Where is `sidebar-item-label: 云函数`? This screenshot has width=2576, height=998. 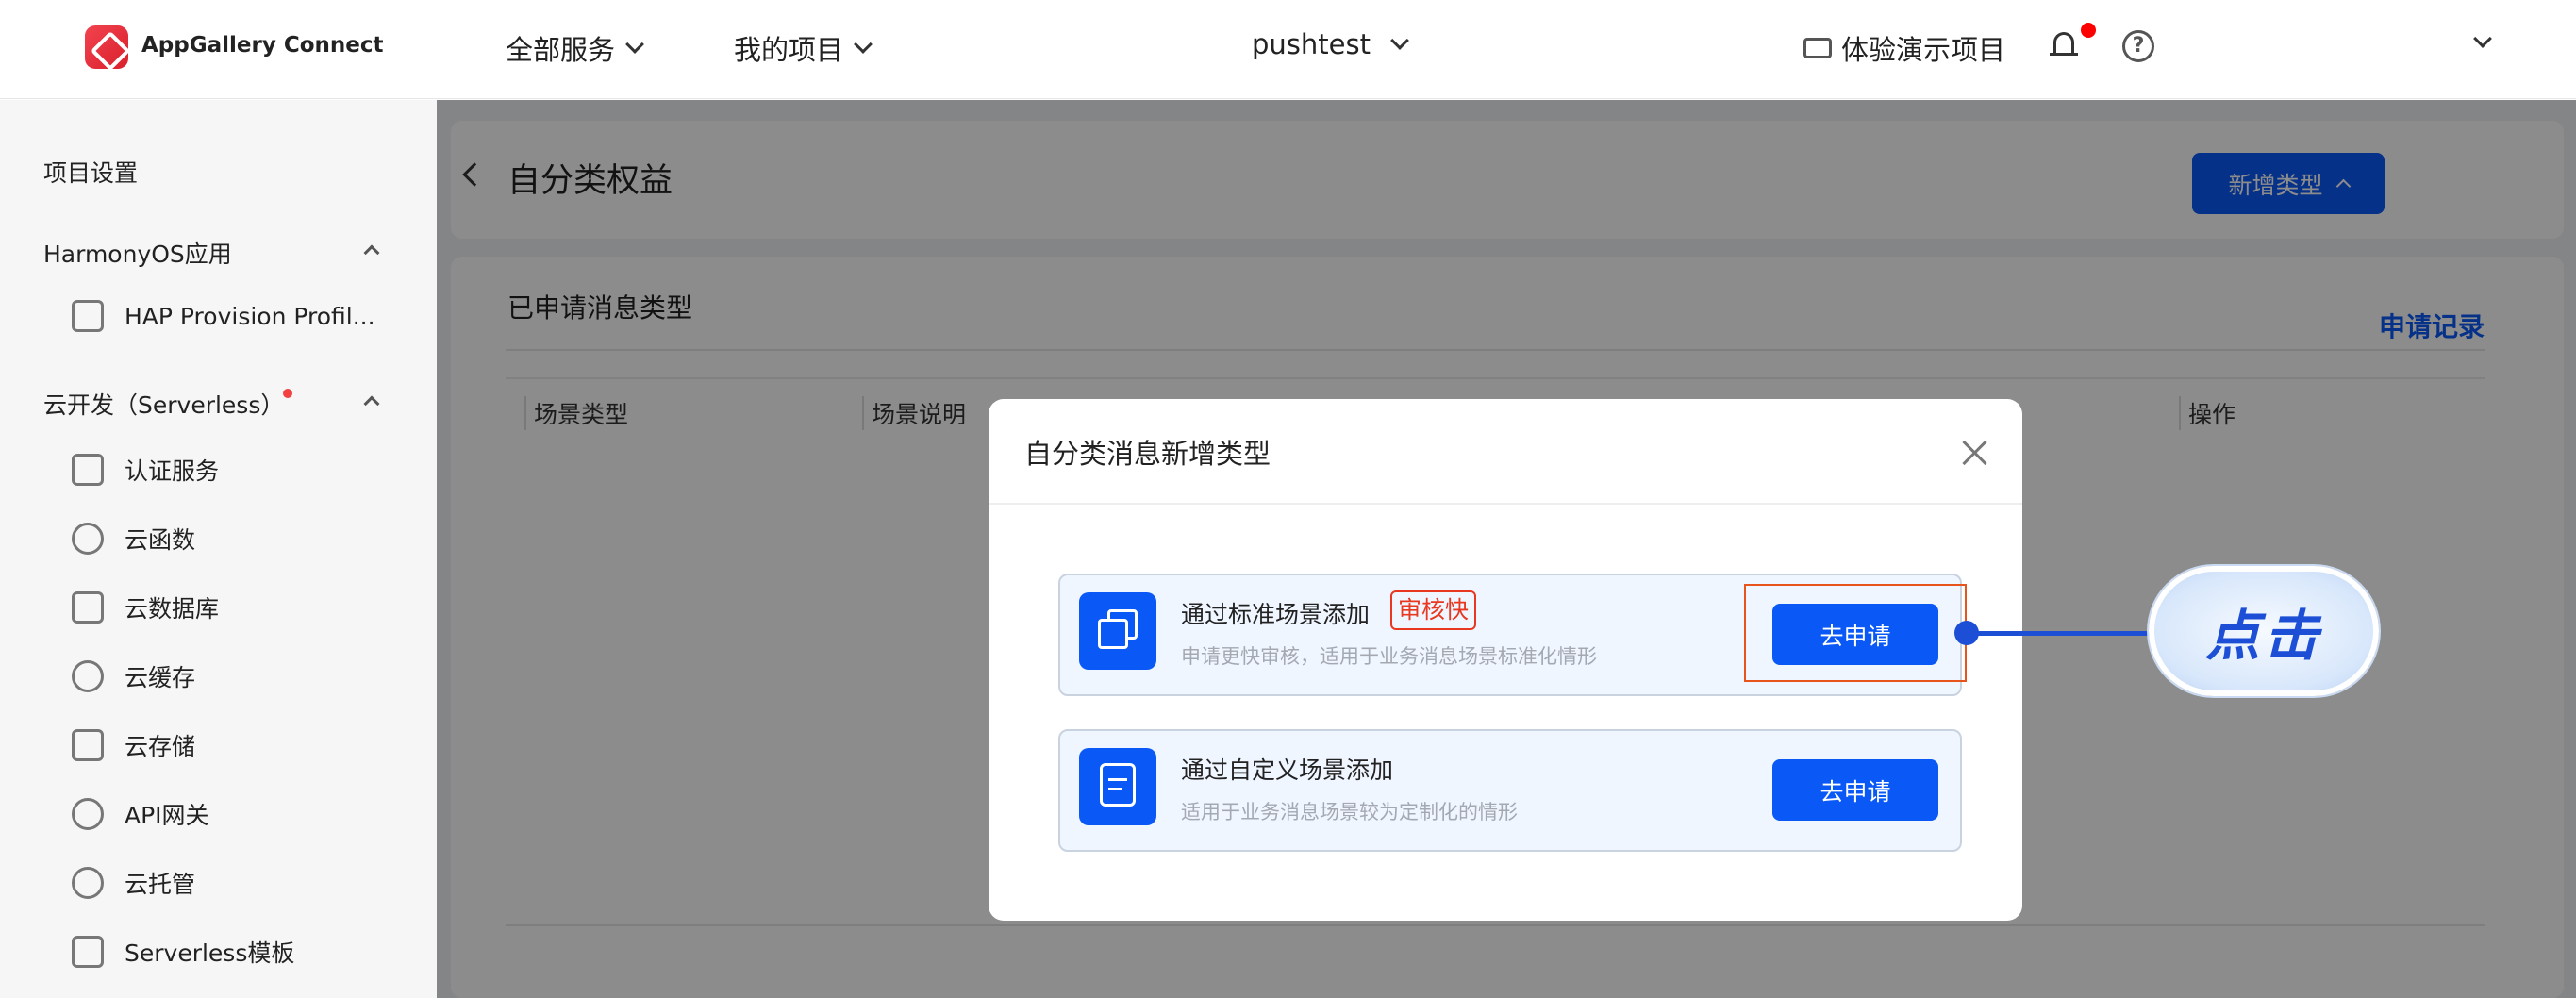 sidebar-item-label: 云函数 is located at coordinates (160, 540).